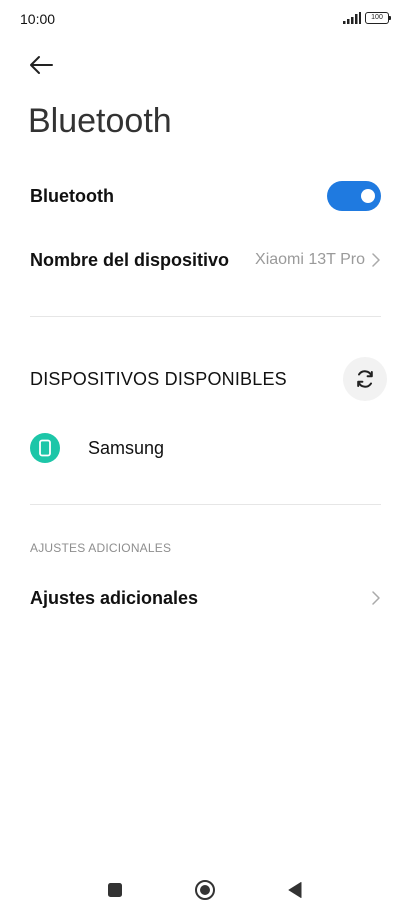 This screenshot has width=411, height=914. Describe the element at coordinates (101, 548) in the screenshot. I see `additional-settings-subheader: AJUSTES ADICIONALES` at that location.